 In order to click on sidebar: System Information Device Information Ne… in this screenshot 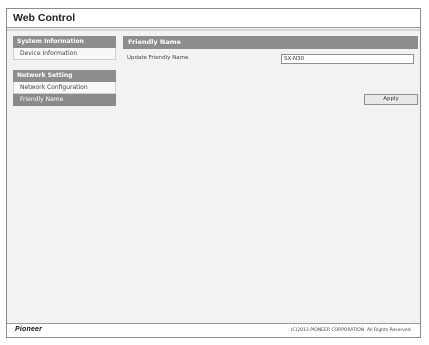, I will do `click(64, 71)`.